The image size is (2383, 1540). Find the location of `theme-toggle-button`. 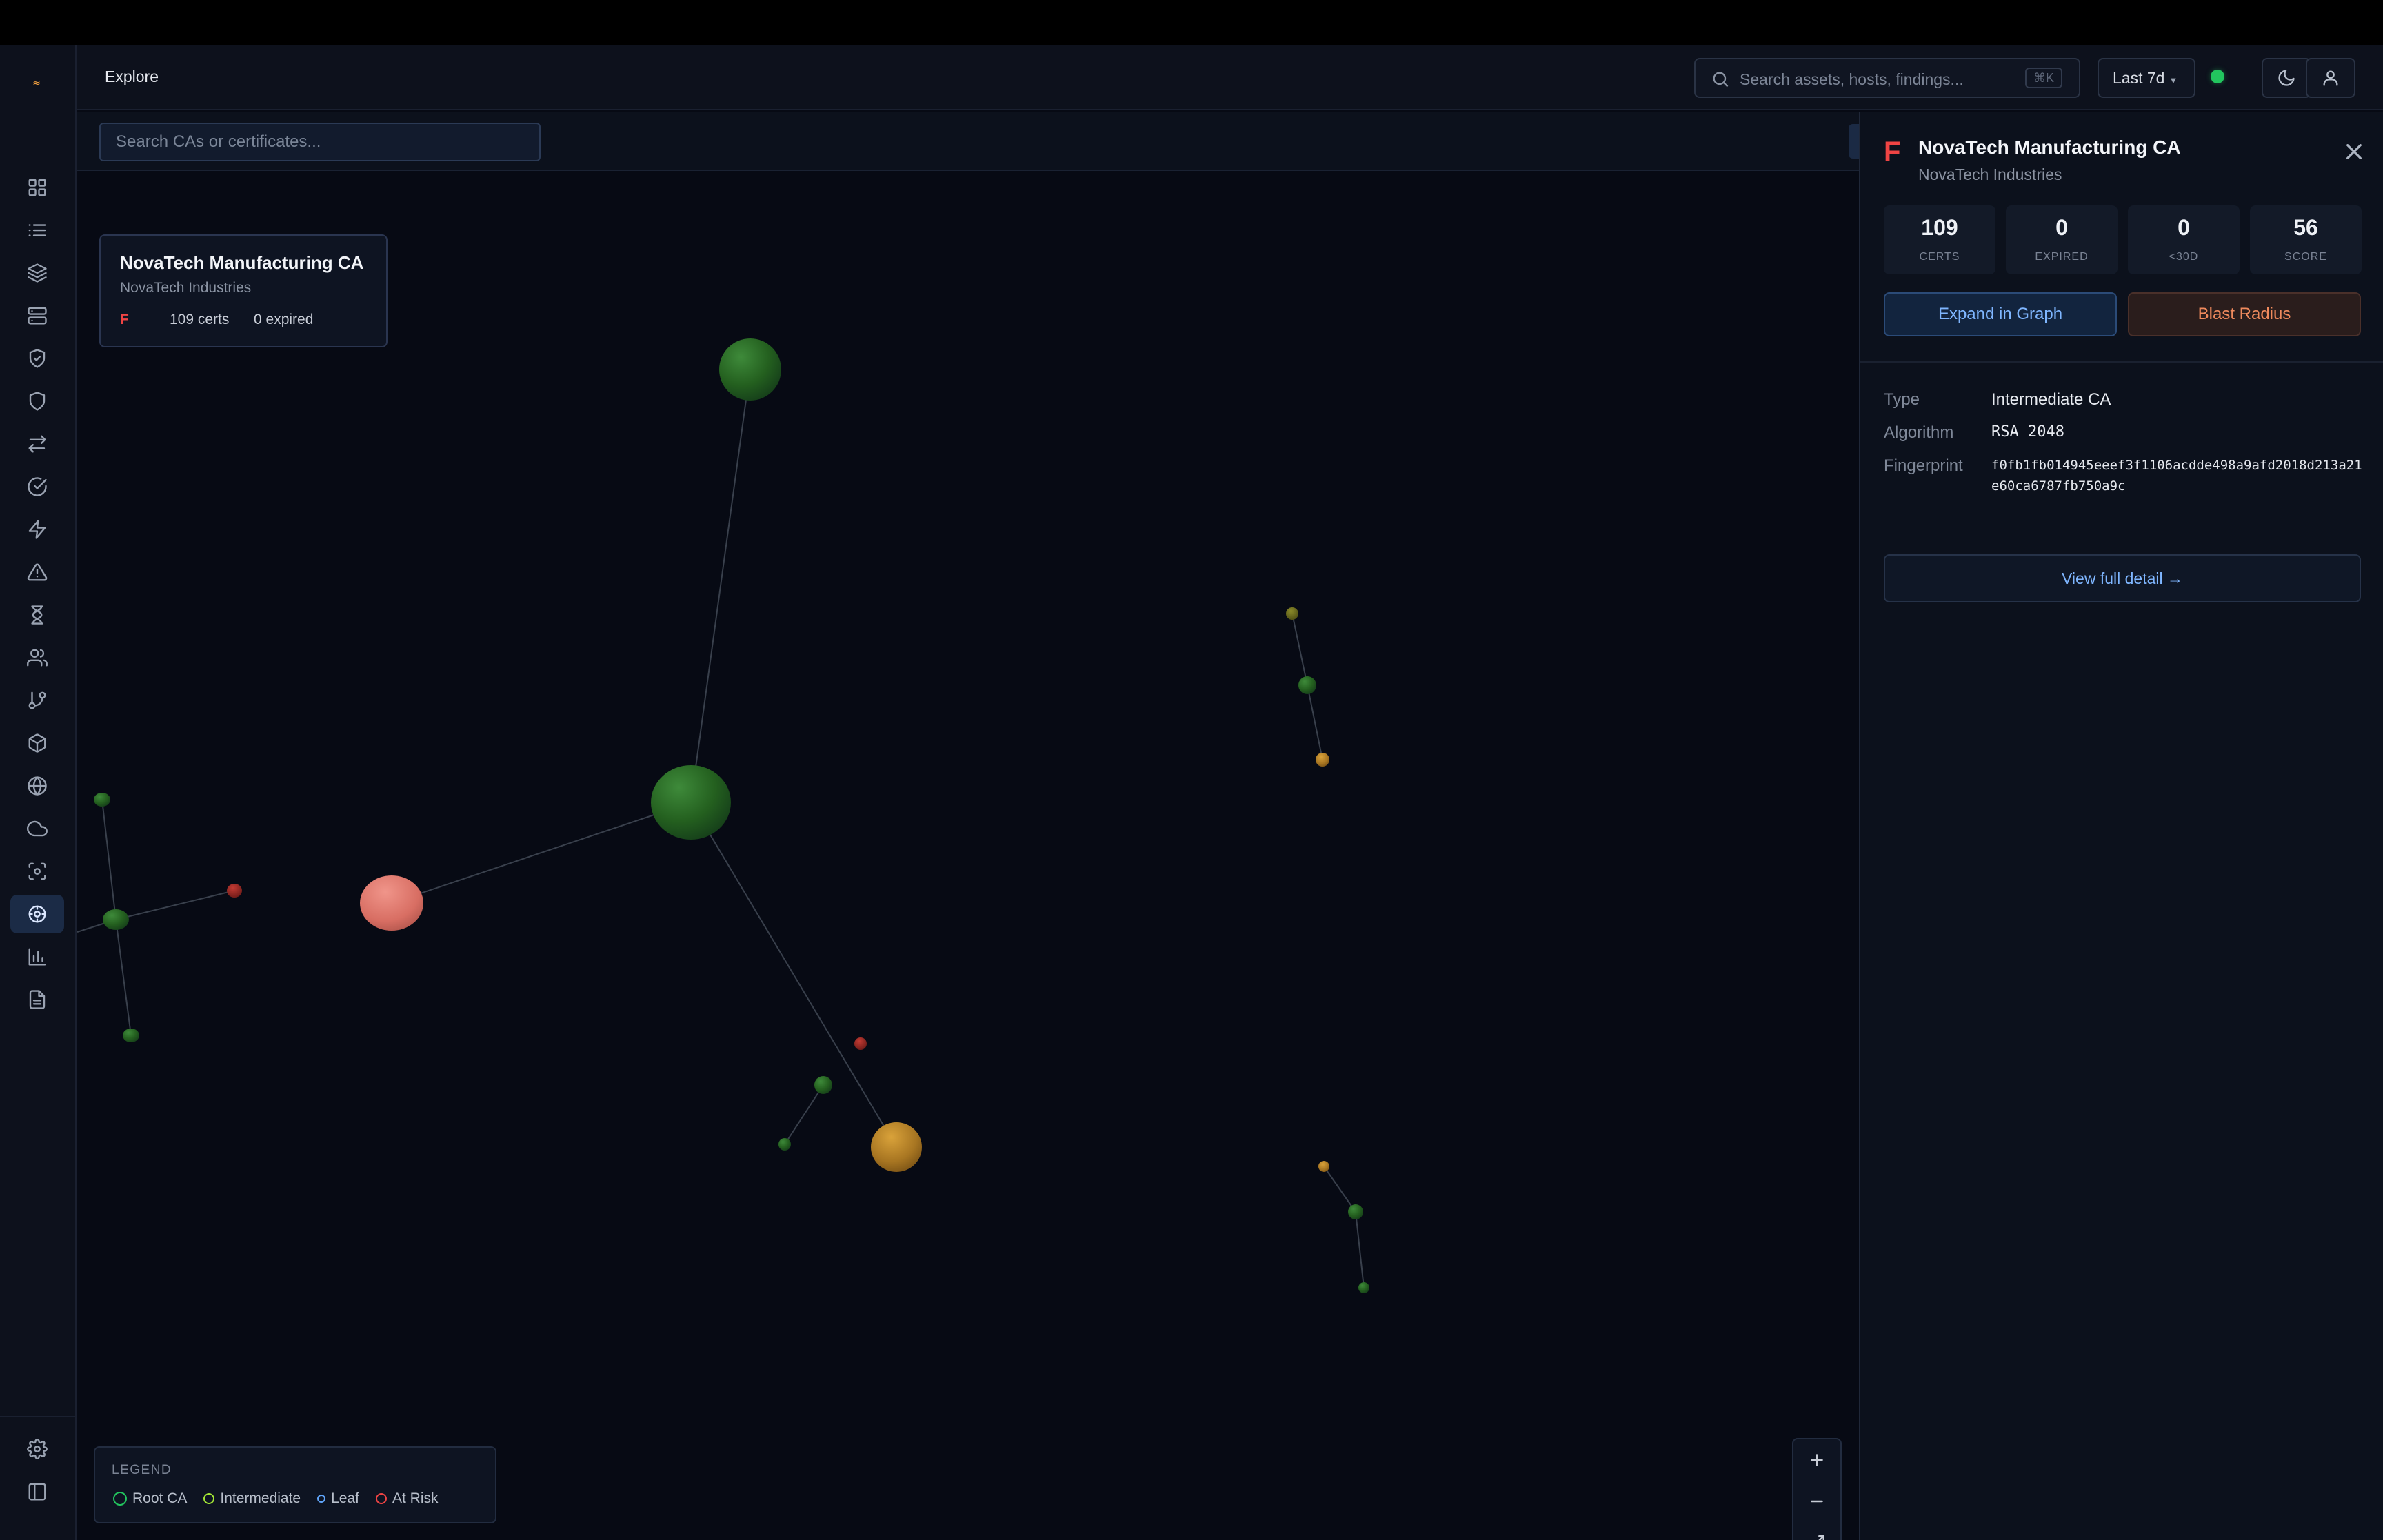

theme-toggle-button is located at coordinates (2286, 78).